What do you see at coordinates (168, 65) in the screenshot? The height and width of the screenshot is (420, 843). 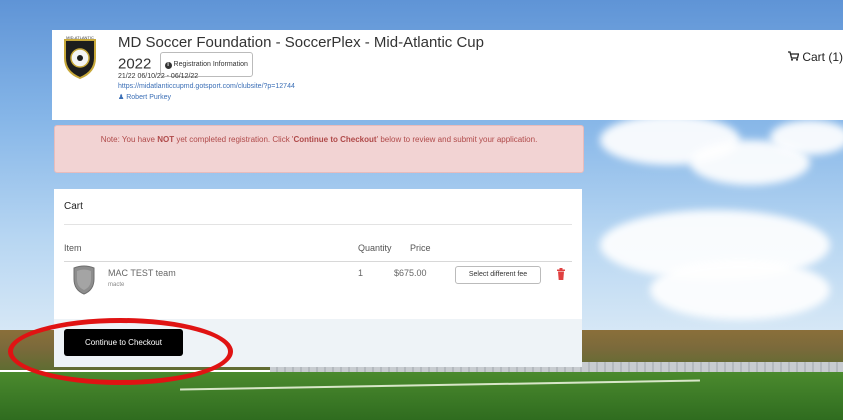 I see `info-circle-icon: i` at bounding box center [168, 65].